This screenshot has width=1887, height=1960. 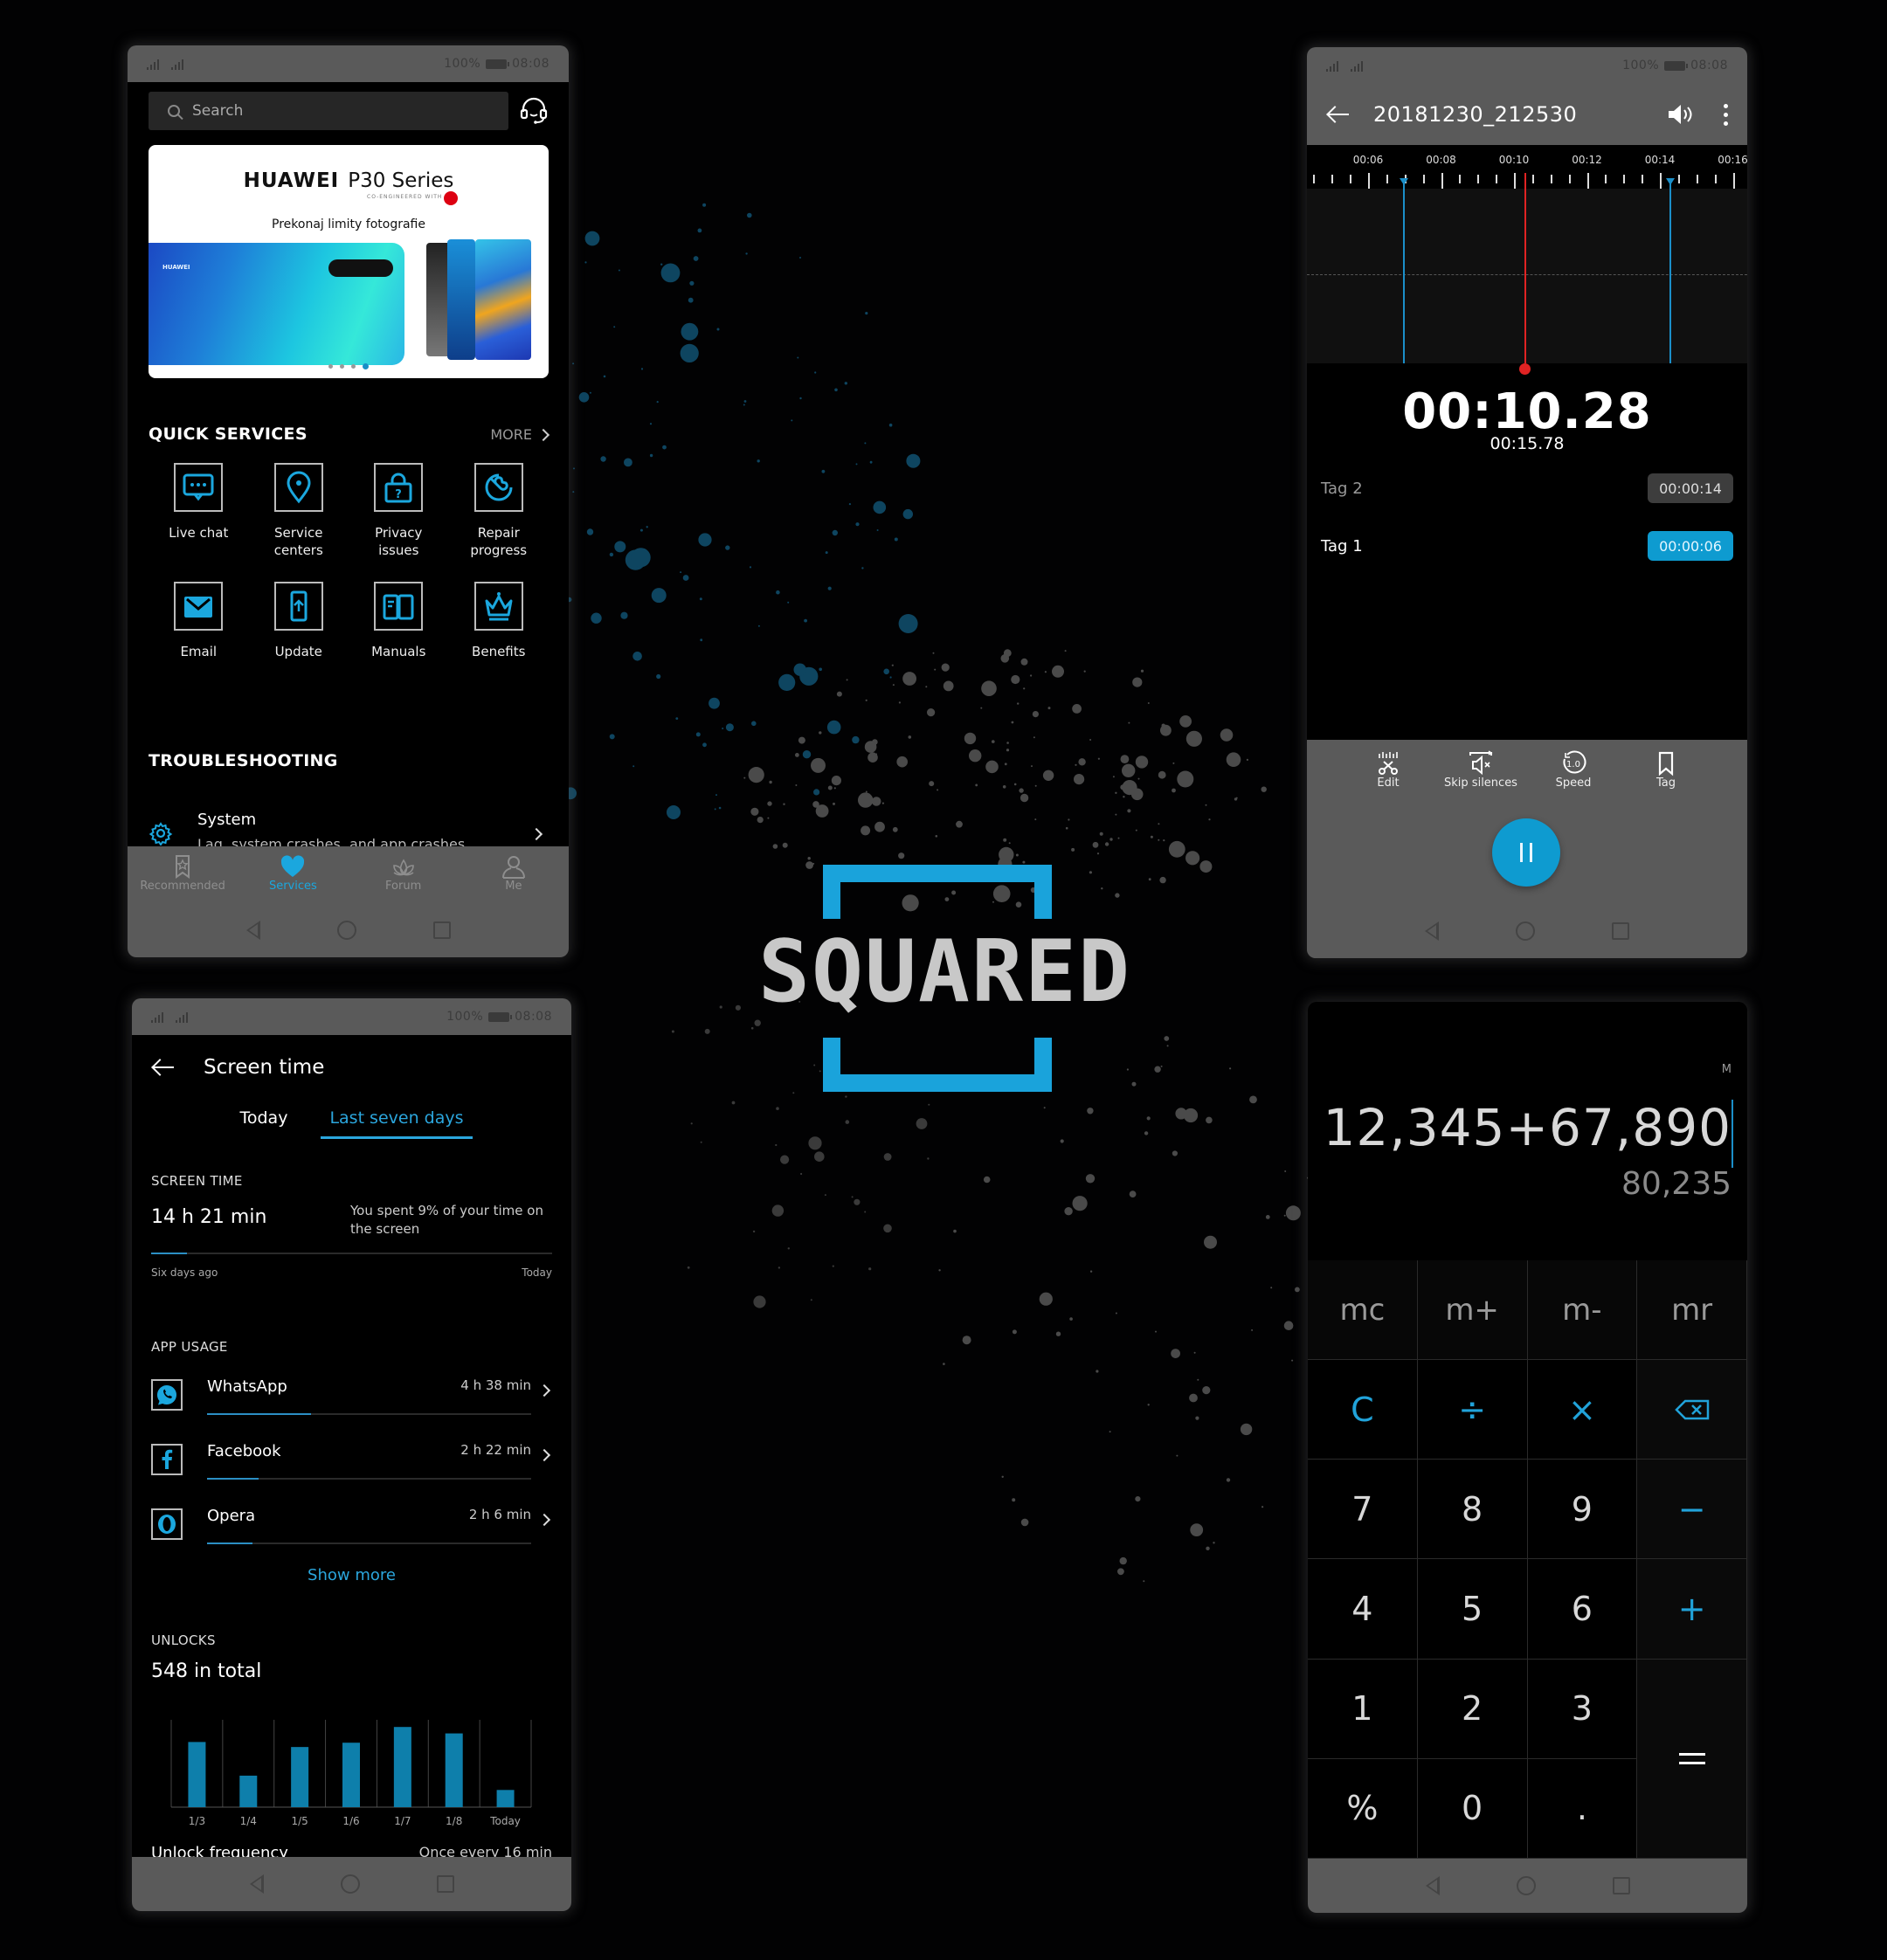 What do you see at coordinates (299, 513) in the screenshot?
I see `quick-service-service-centers: Service centers` at bounding box center [299, 513].